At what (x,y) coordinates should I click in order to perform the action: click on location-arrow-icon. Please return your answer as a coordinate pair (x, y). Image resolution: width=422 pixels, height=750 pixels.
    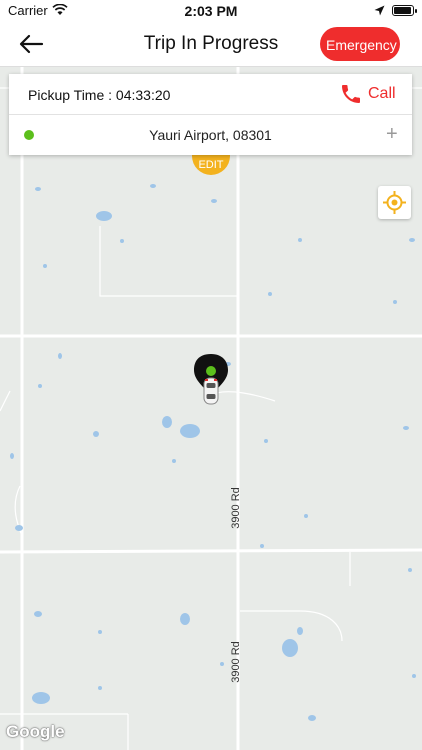
    Looking at the image, I should click on (379, 10).